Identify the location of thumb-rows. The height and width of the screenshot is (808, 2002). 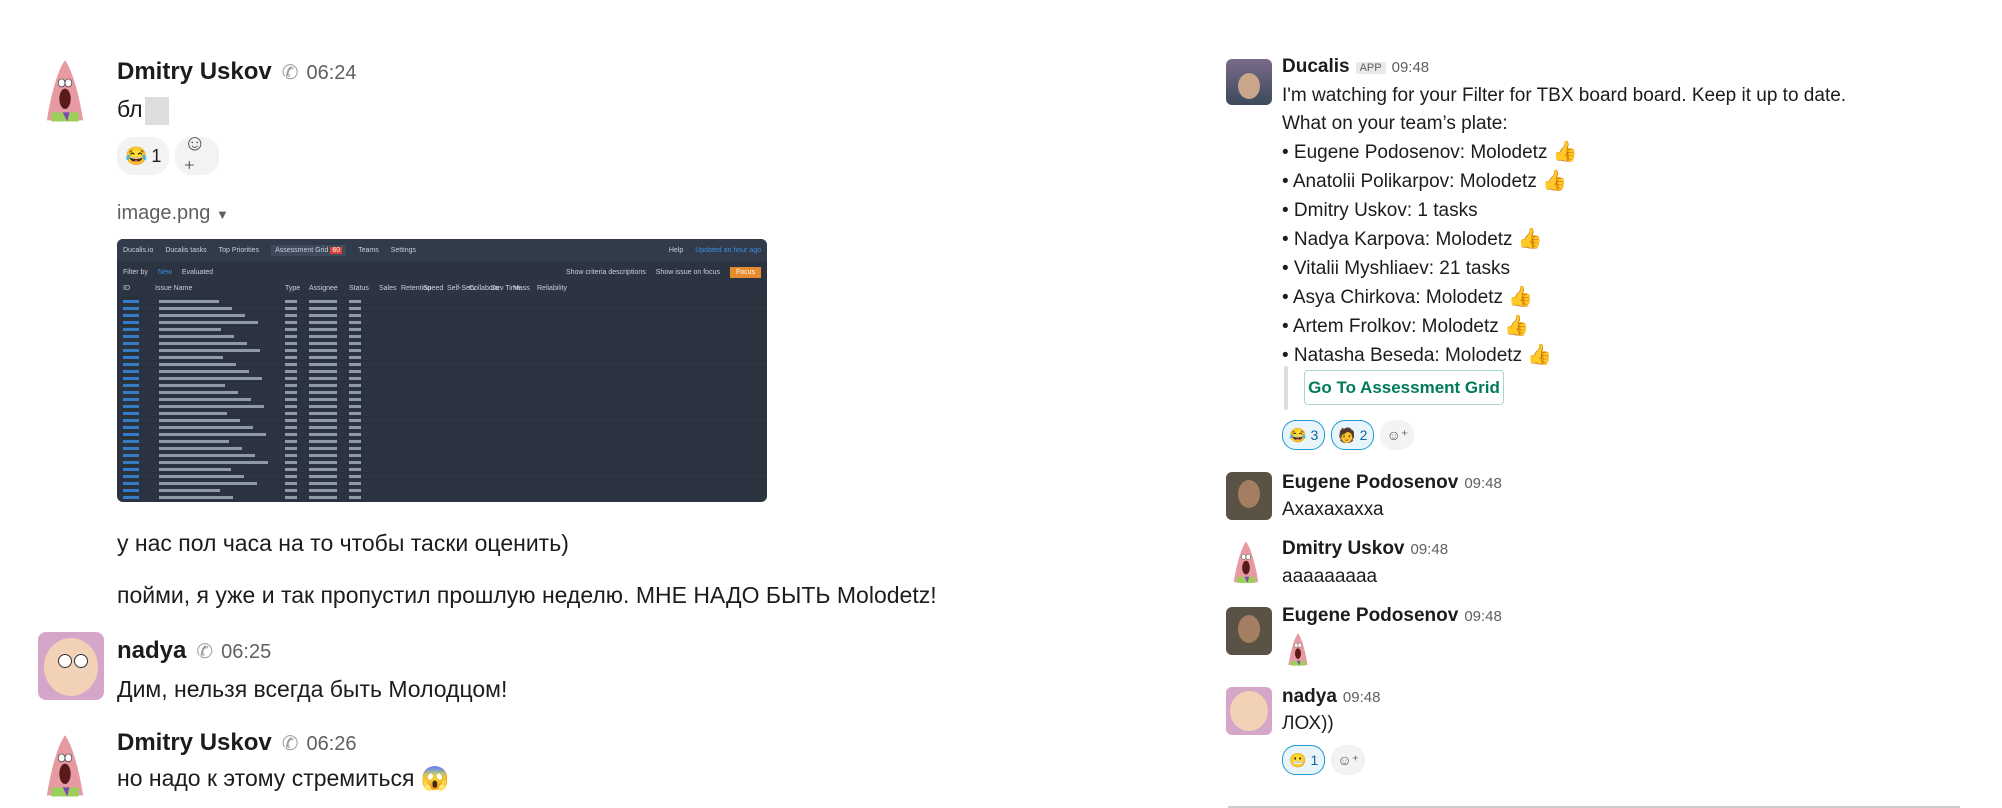
(442, 398).